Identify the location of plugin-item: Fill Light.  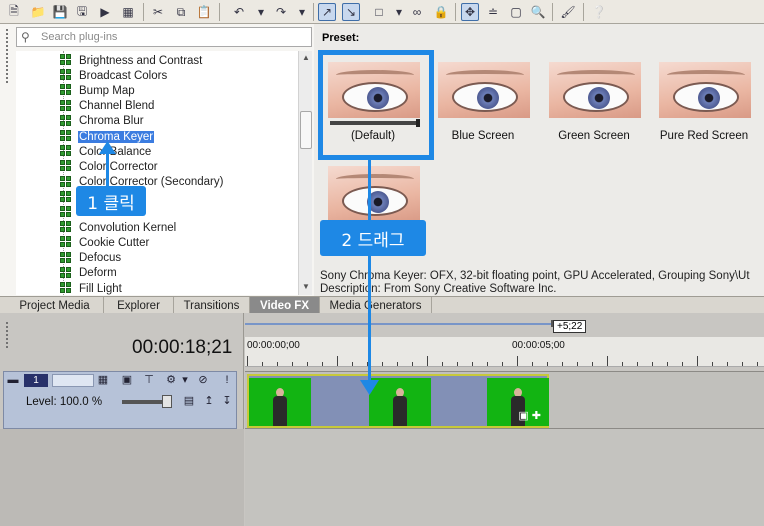
(91, 288).